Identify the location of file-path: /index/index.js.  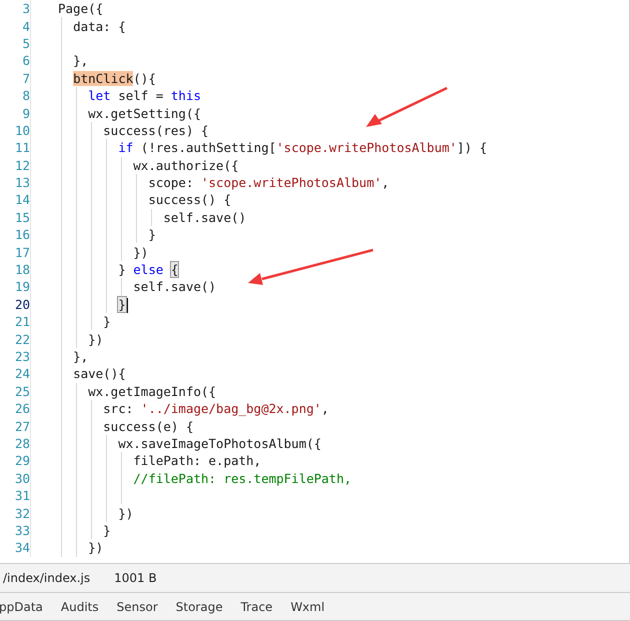
(46, 578).